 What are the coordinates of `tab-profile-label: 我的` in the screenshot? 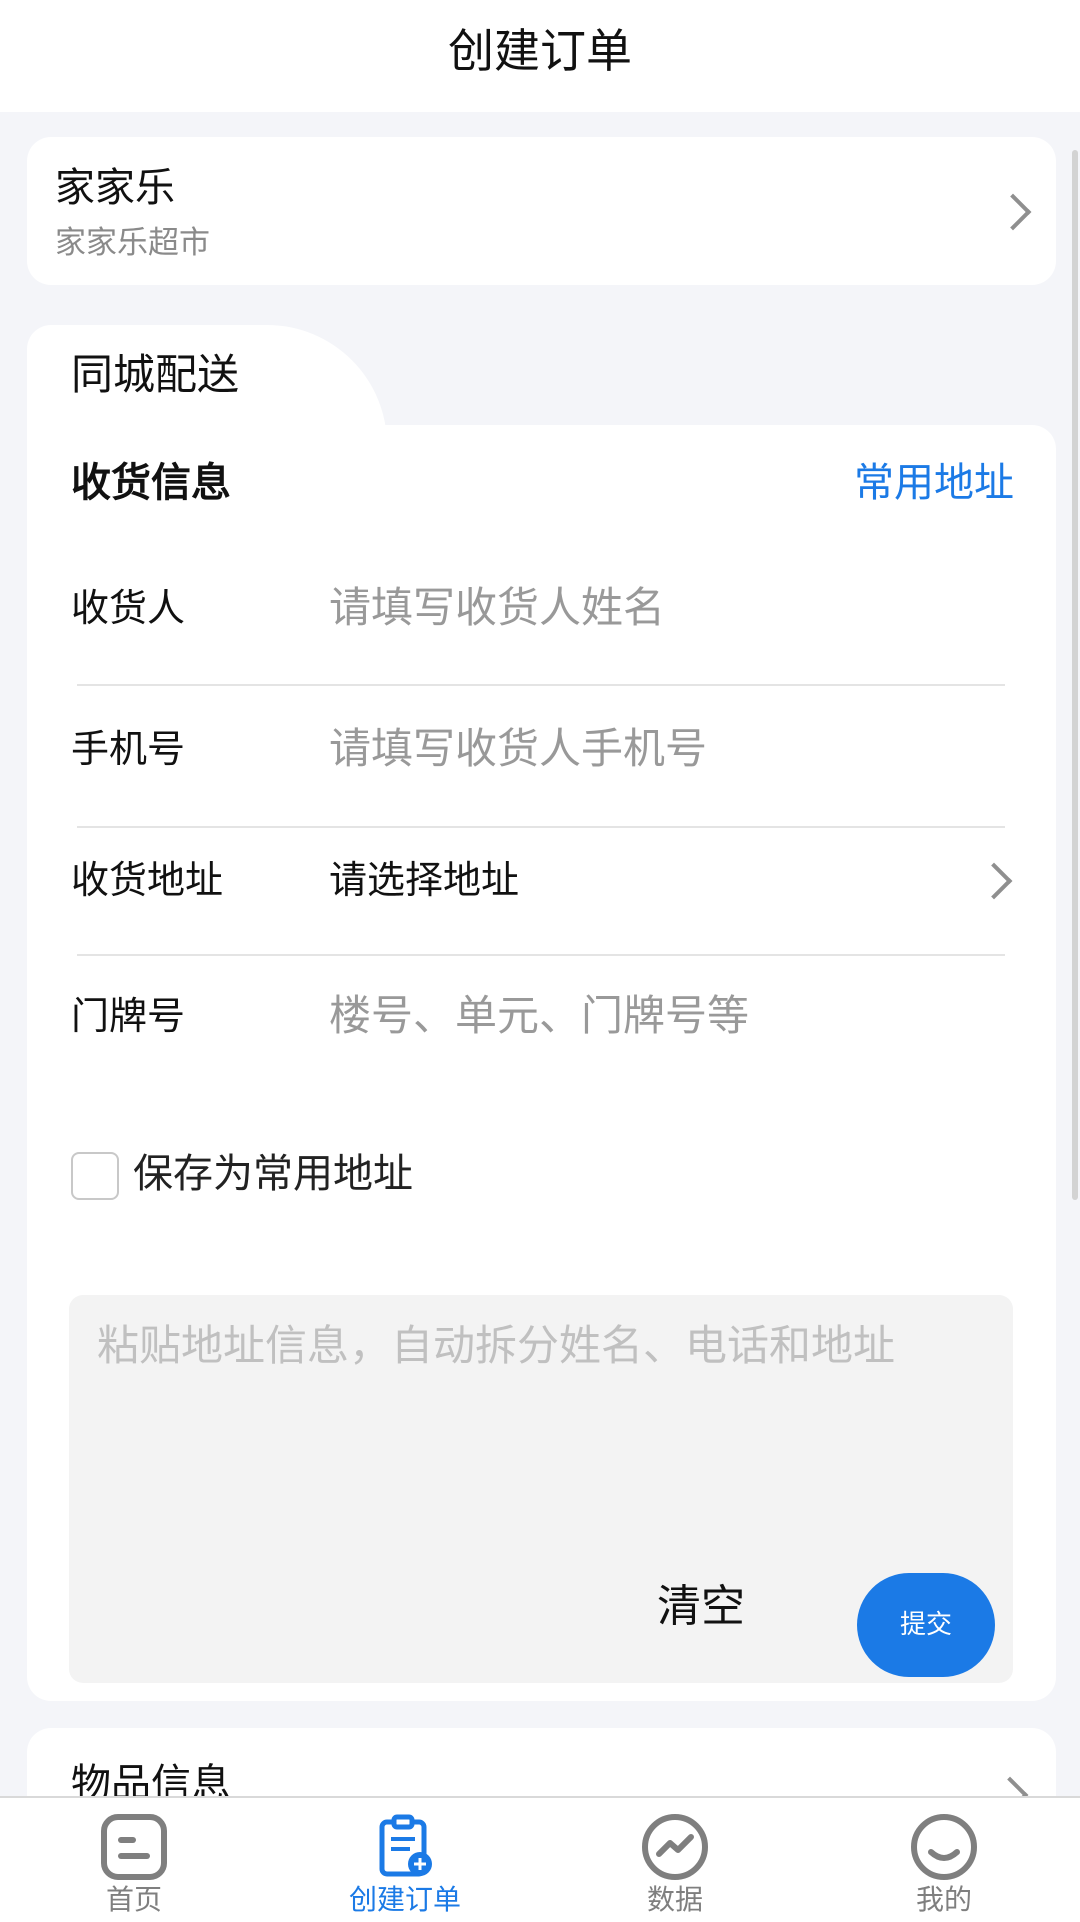 It's located at (943, 1899).